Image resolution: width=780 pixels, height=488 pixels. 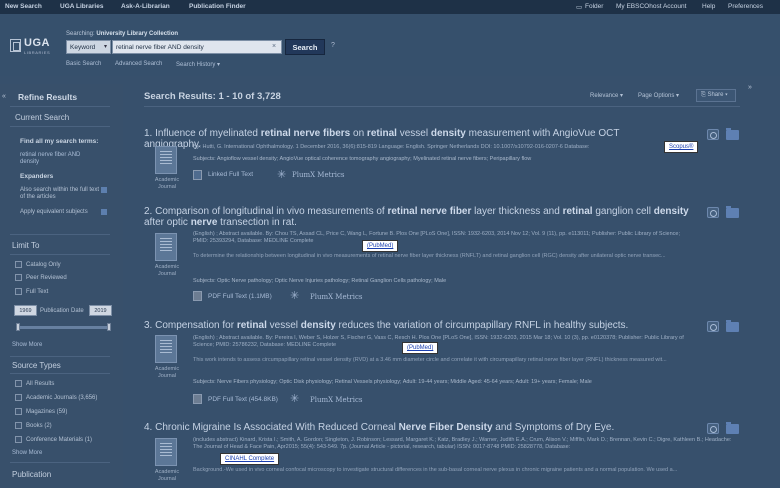 I want to click on search-history-link: Search History ▾, so click(x=198, y=64).